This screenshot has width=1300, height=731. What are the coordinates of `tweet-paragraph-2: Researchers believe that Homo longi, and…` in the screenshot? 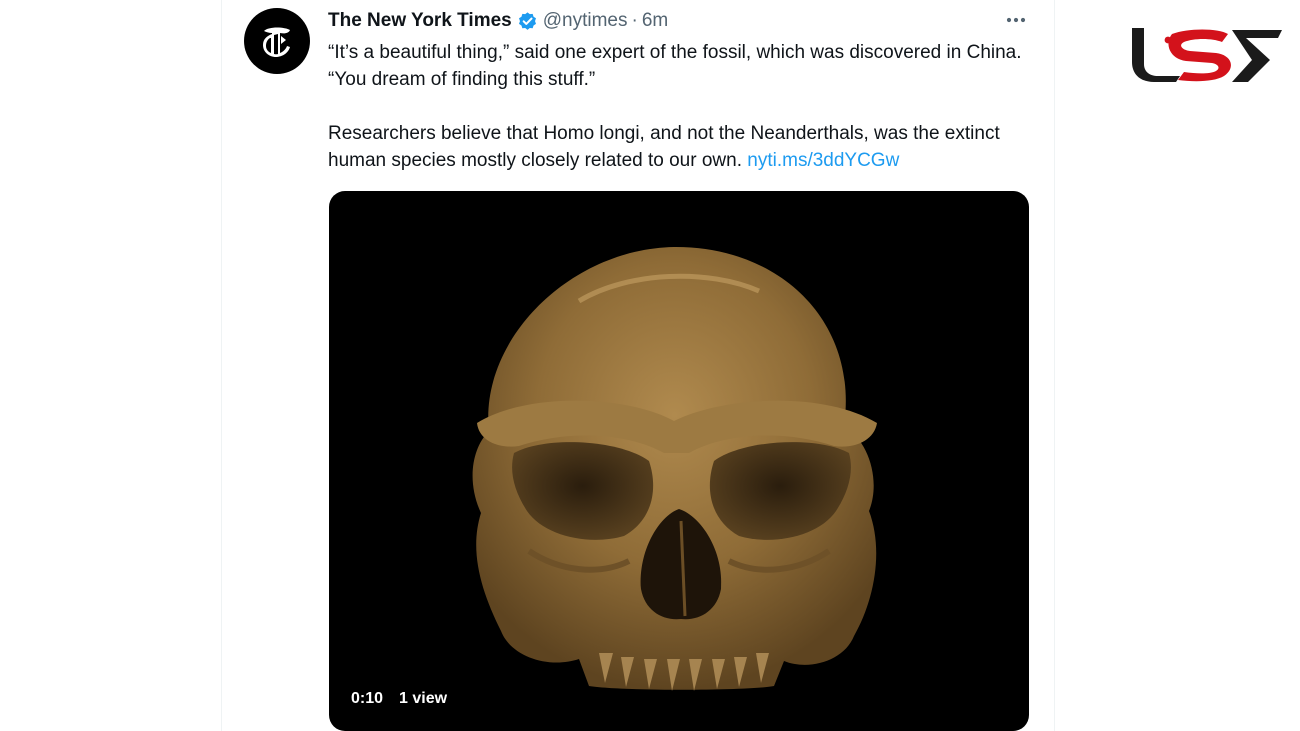 It's located at (683, 147).